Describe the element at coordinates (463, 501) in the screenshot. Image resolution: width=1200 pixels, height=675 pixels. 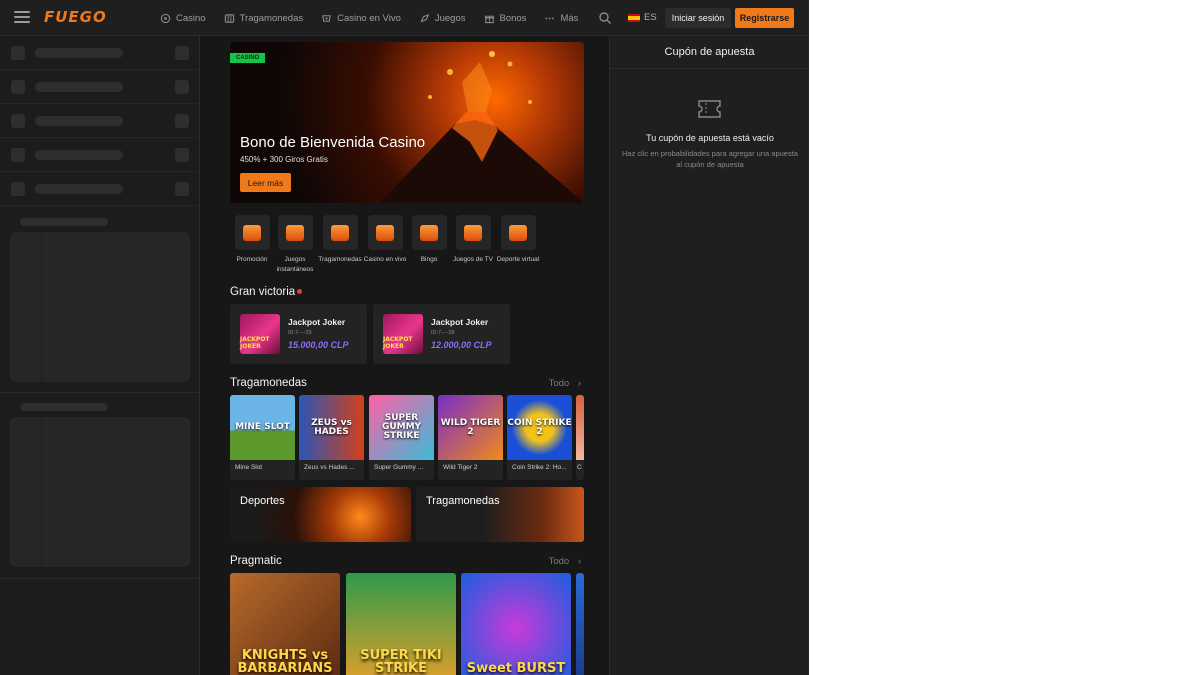
I see `promo-label: Tragamonedas` at that location.